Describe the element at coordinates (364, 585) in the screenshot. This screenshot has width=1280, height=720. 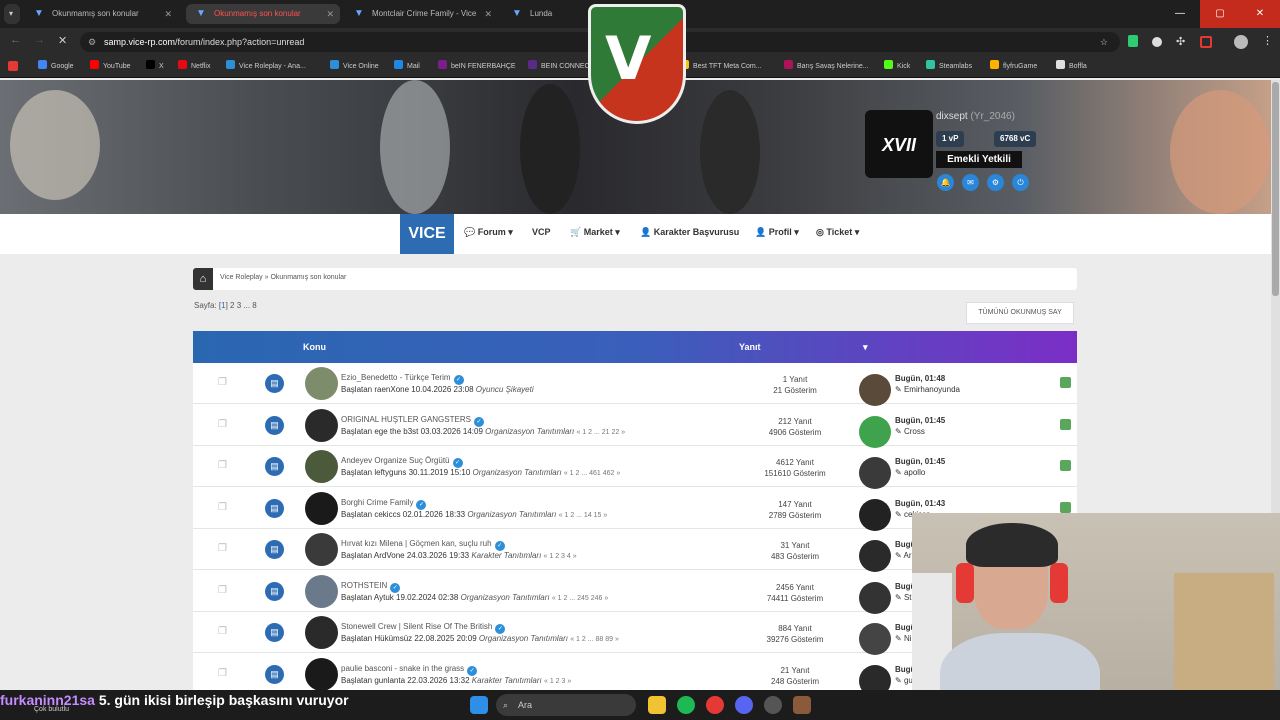
I see `topic-title: ROTHSTEIN` at that location.